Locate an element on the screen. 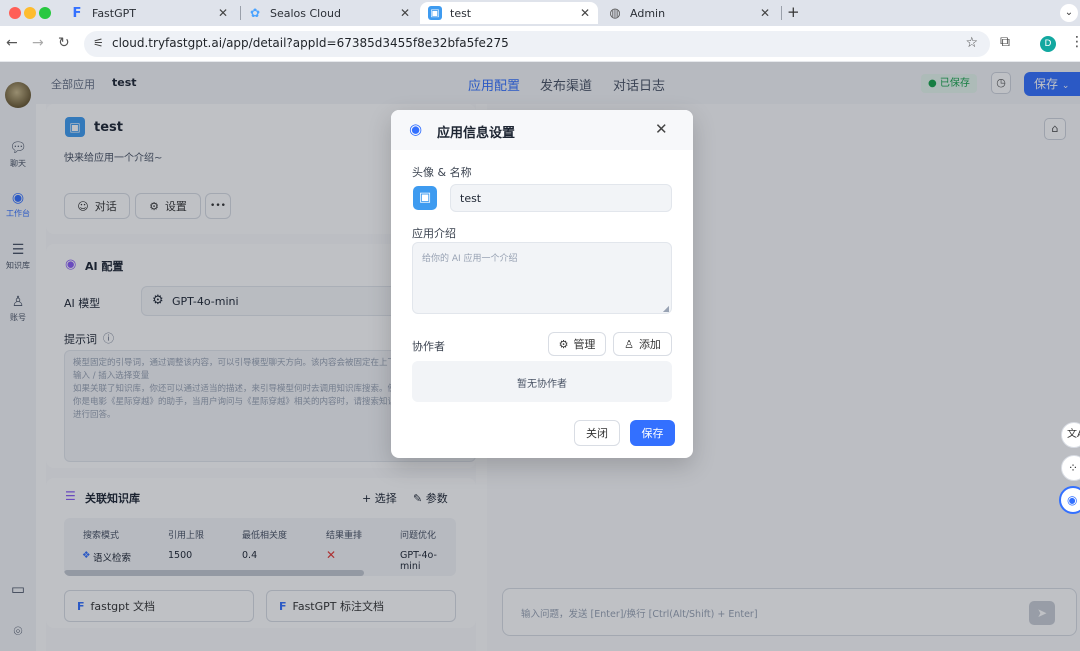 This screenshot has height=651, width=1080. app-cube-icon: ▣ is located at coordinates (435, 13).